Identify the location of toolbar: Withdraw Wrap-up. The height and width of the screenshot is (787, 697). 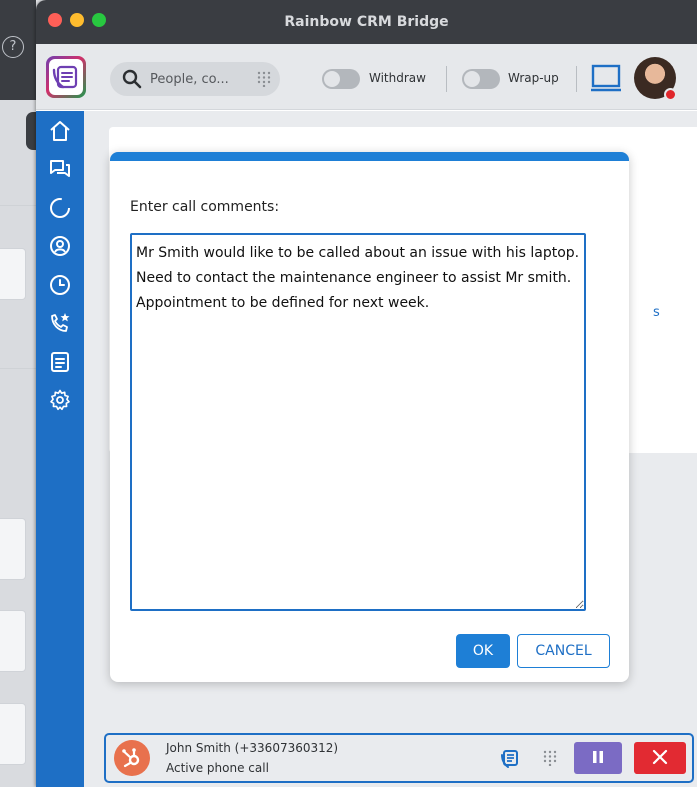
(366, 77).